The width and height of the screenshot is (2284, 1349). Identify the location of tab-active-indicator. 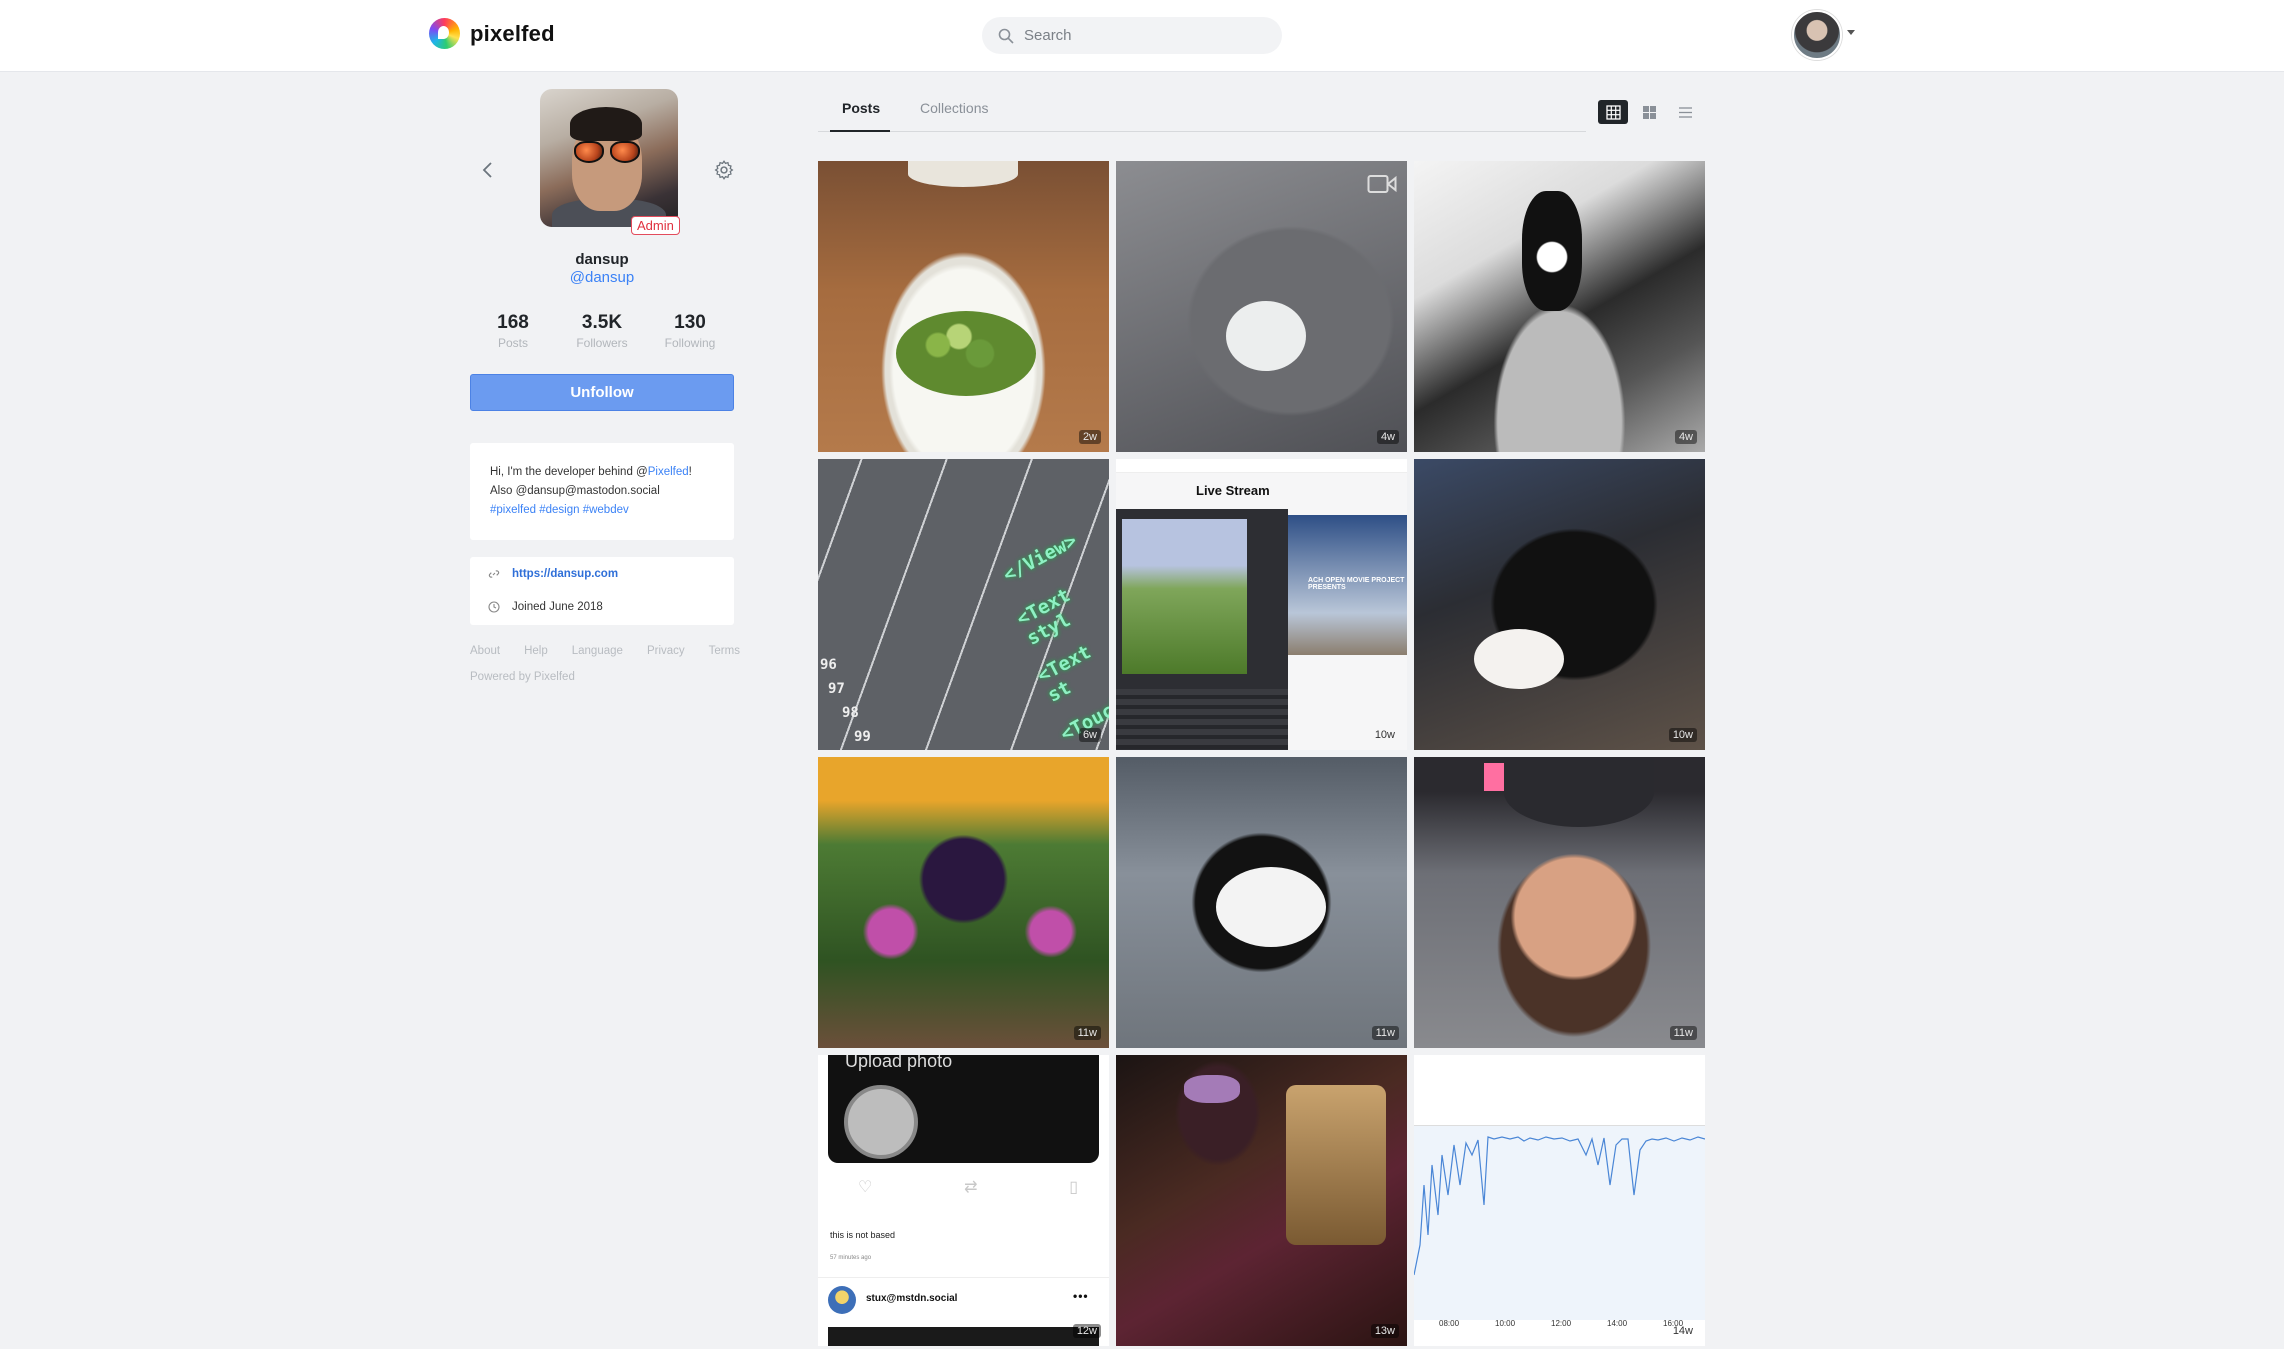
(860, 131).